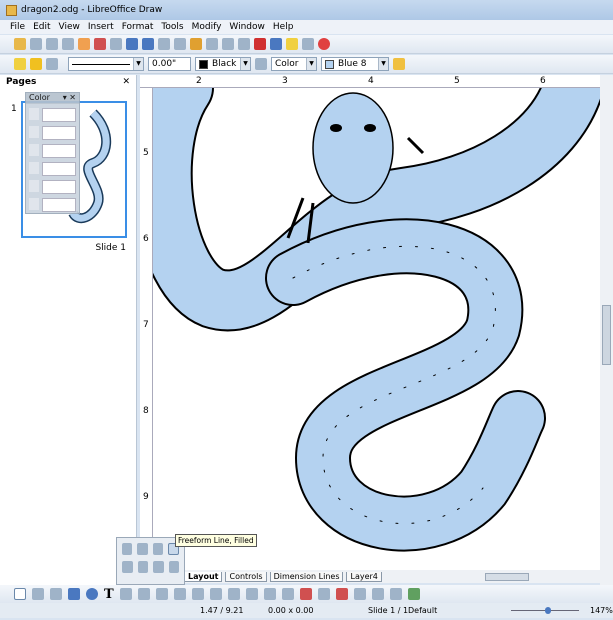 The height and width of the screenshot is (620, 613). Describe the element at coordinates (276, 44) in the screenshot. I see `table-icon` at that location.